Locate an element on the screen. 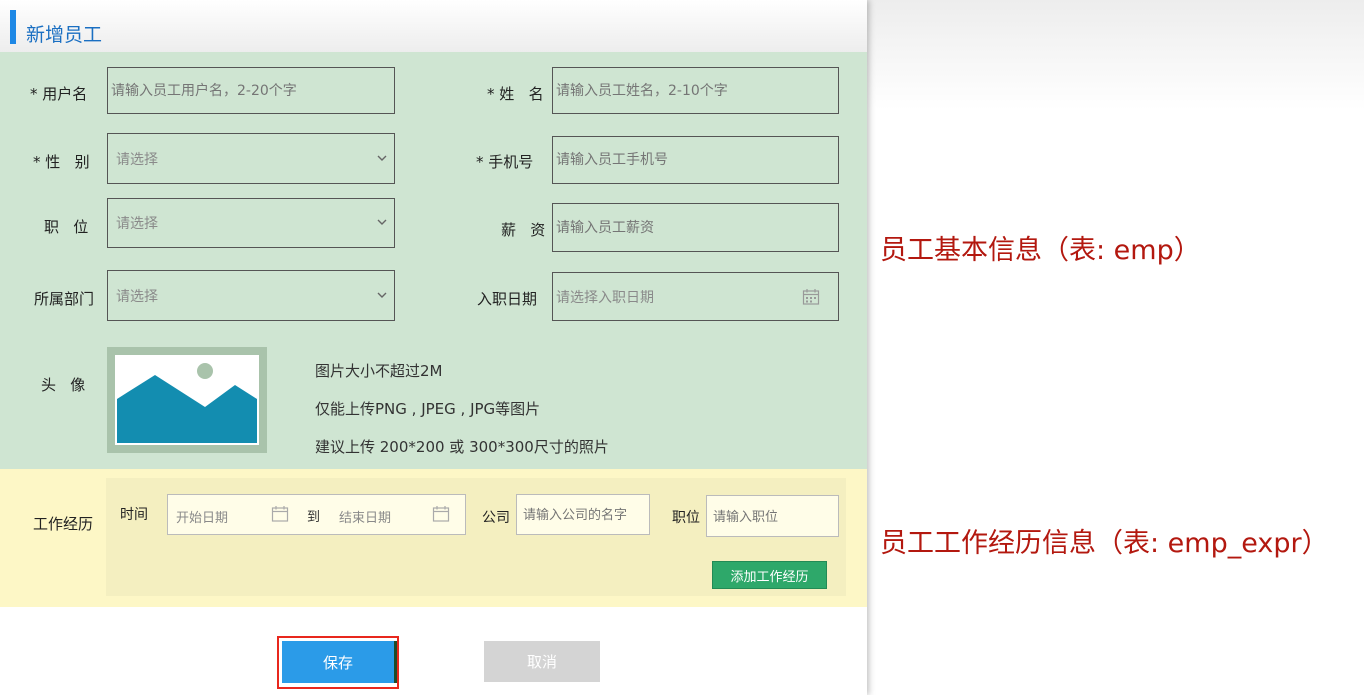 The image size is (1364, 695). phone-input is located at coordinates (695, 160).